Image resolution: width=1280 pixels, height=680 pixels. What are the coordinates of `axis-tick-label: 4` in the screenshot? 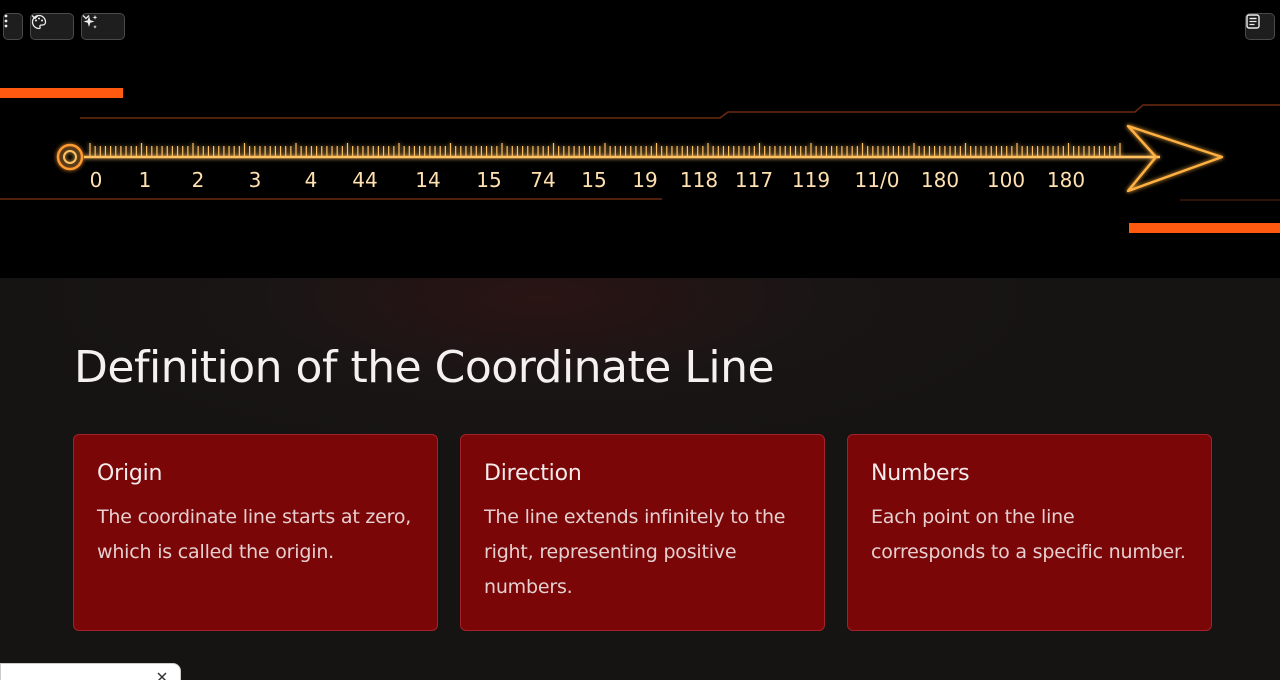 It's located at (311, 180).